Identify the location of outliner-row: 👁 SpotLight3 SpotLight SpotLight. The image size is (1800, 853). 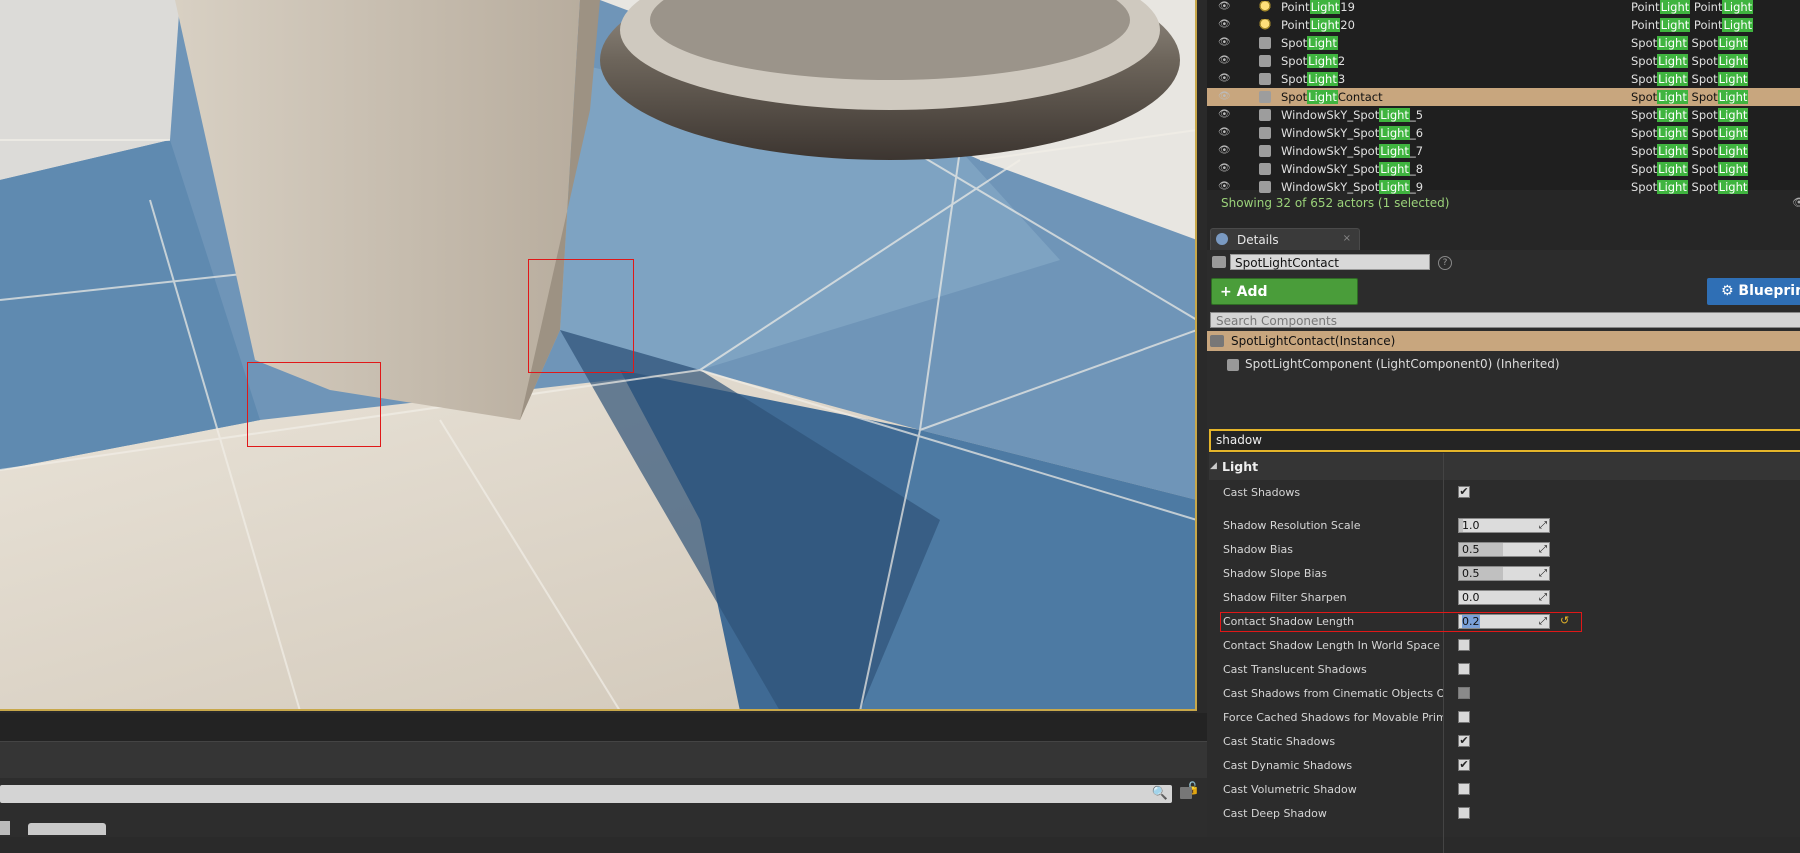
(1503, 79).